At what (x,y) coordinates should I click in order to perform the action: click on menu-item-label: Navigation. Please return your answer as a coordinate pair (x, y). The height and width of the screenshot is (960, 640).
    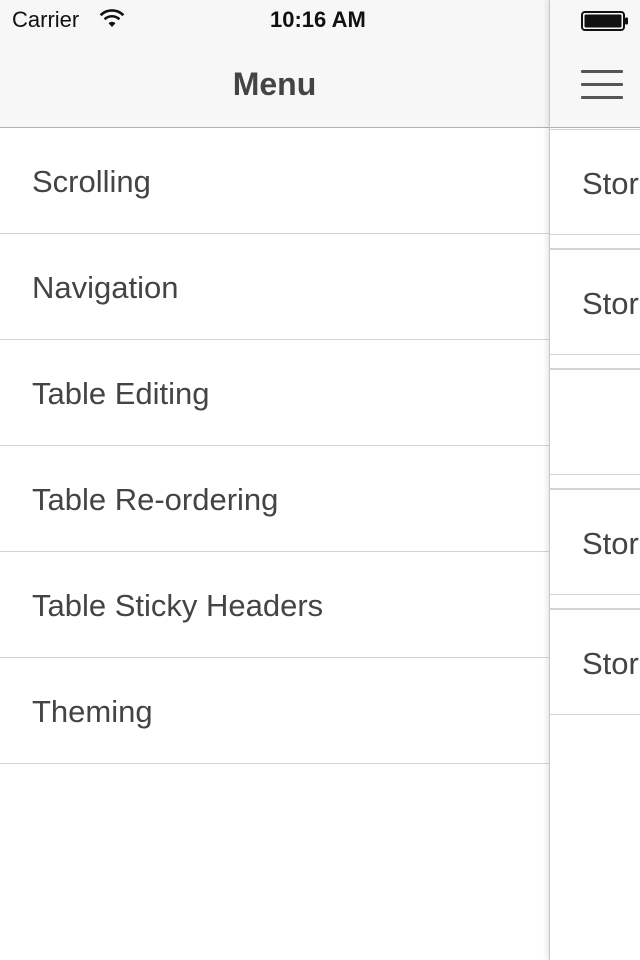
    Looking at the image, I should click on (105, 287).